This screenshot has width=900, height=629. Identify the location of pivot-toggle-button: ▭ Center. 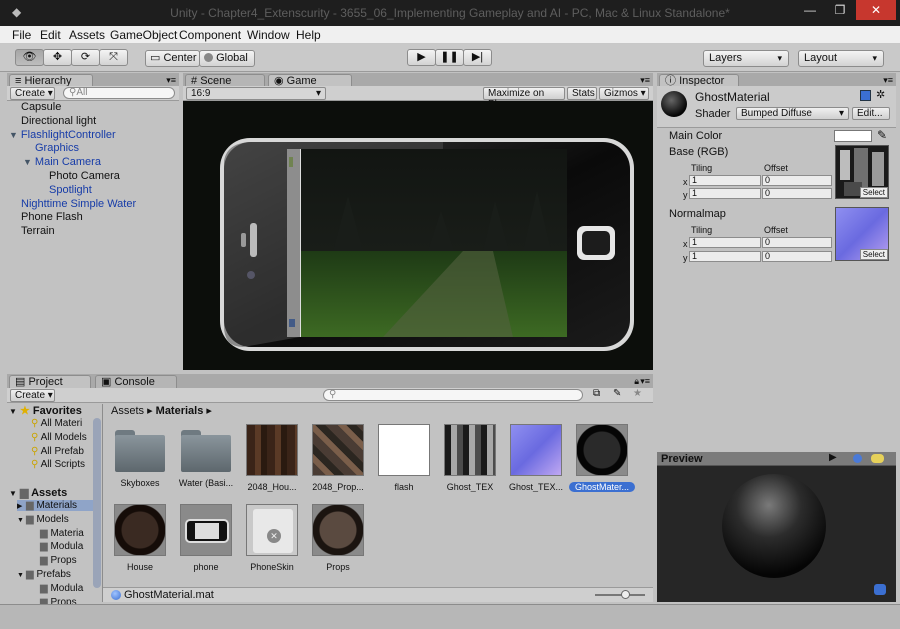
(172, 58).